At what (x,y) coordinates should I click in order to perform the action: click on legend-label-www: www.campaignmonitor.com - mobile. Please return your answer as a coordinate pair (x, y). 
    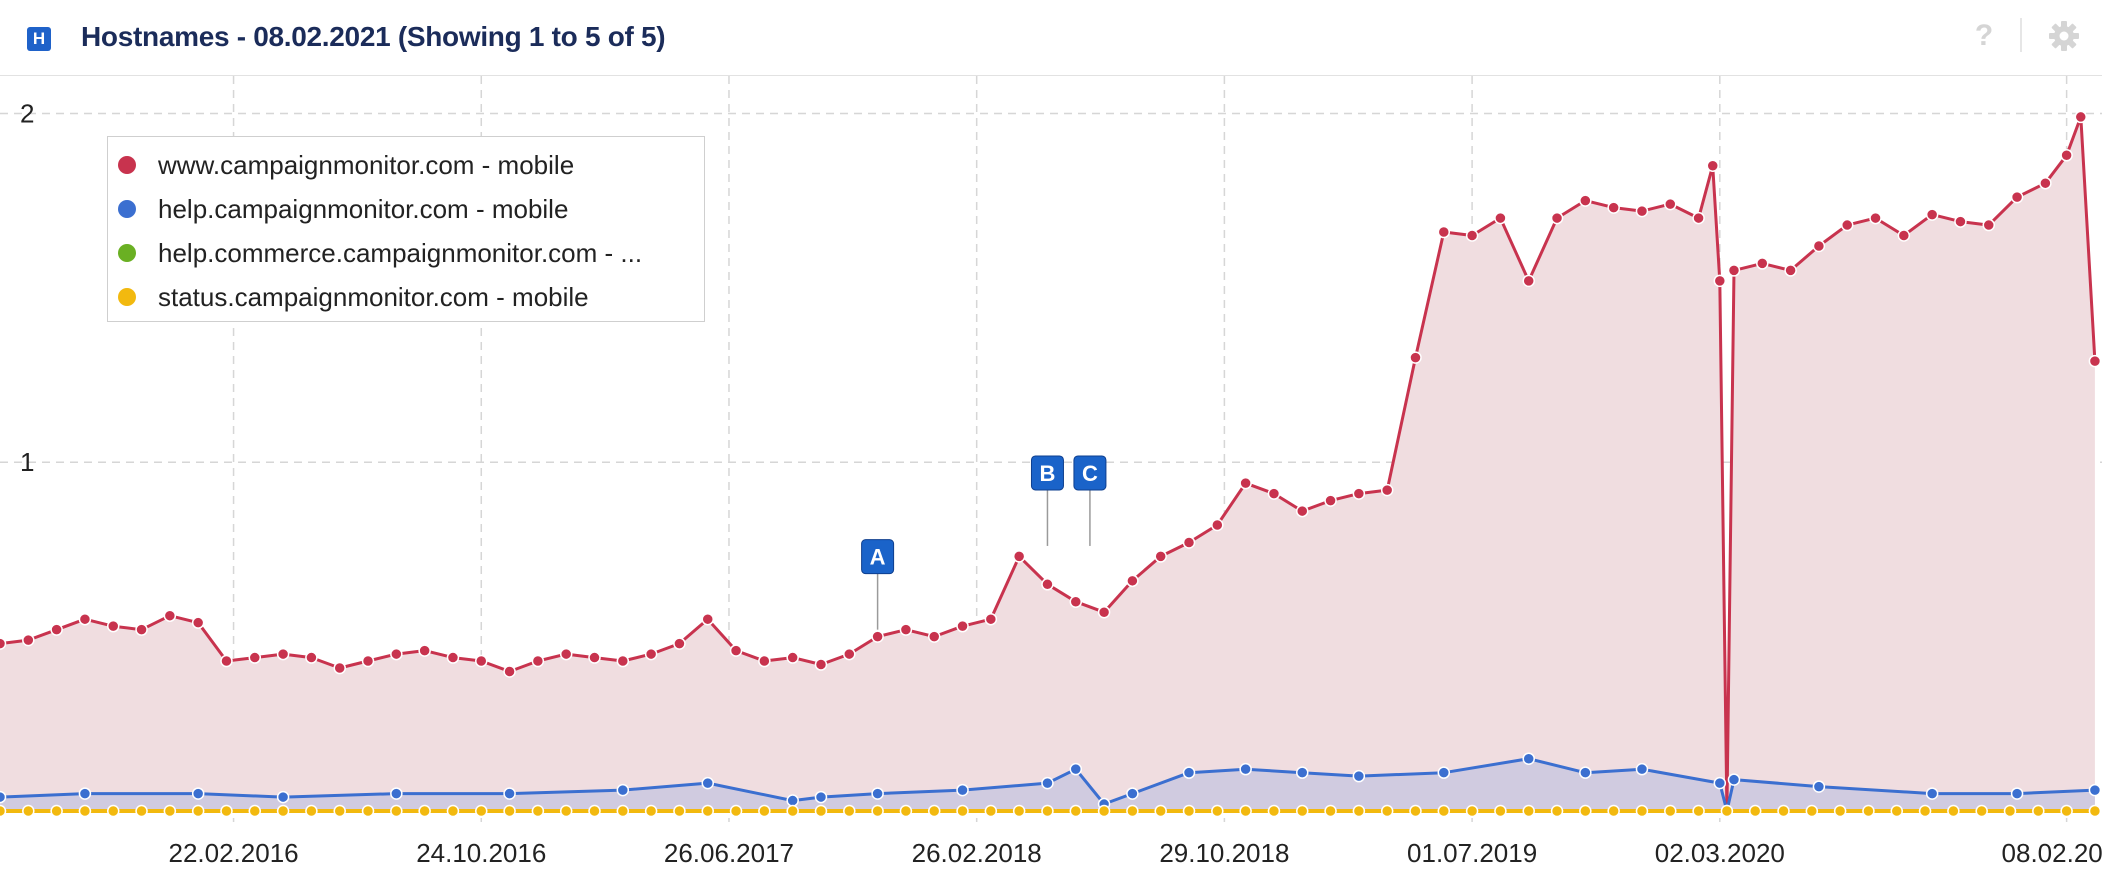
    Looking at the image, I should click on (366, 165).